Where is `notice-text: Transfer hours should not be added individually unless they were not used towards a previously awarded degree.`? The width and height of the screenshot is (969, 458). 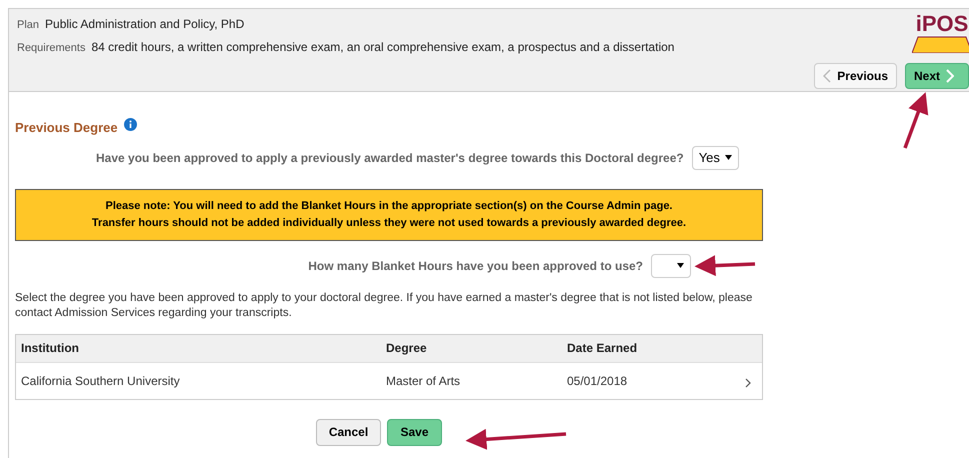 notice-text: Transfer hours should not be added individually unless they were not used towards a previously awarded degree. is located at coordinates (389, 223).